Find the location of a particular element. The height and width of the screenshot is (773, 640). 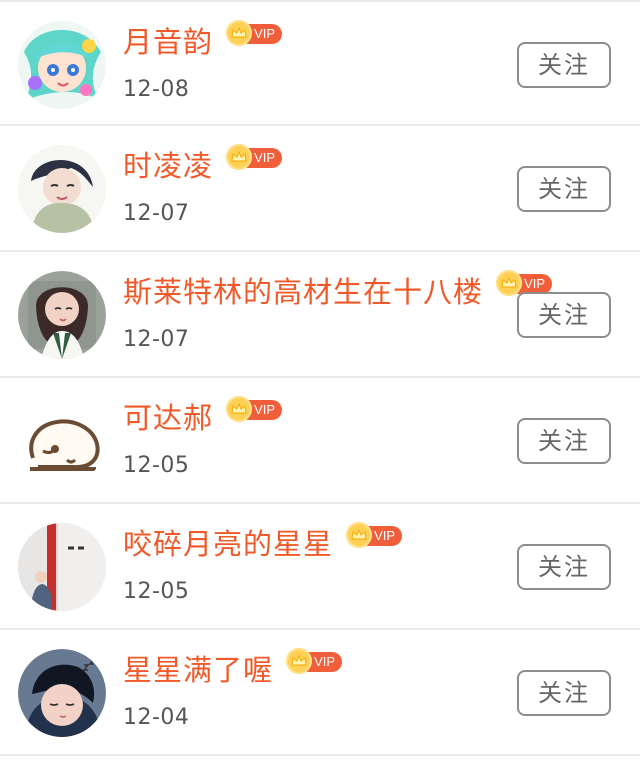

name-line: 星星满了喔 VIP is located at coordinates (233, 669).